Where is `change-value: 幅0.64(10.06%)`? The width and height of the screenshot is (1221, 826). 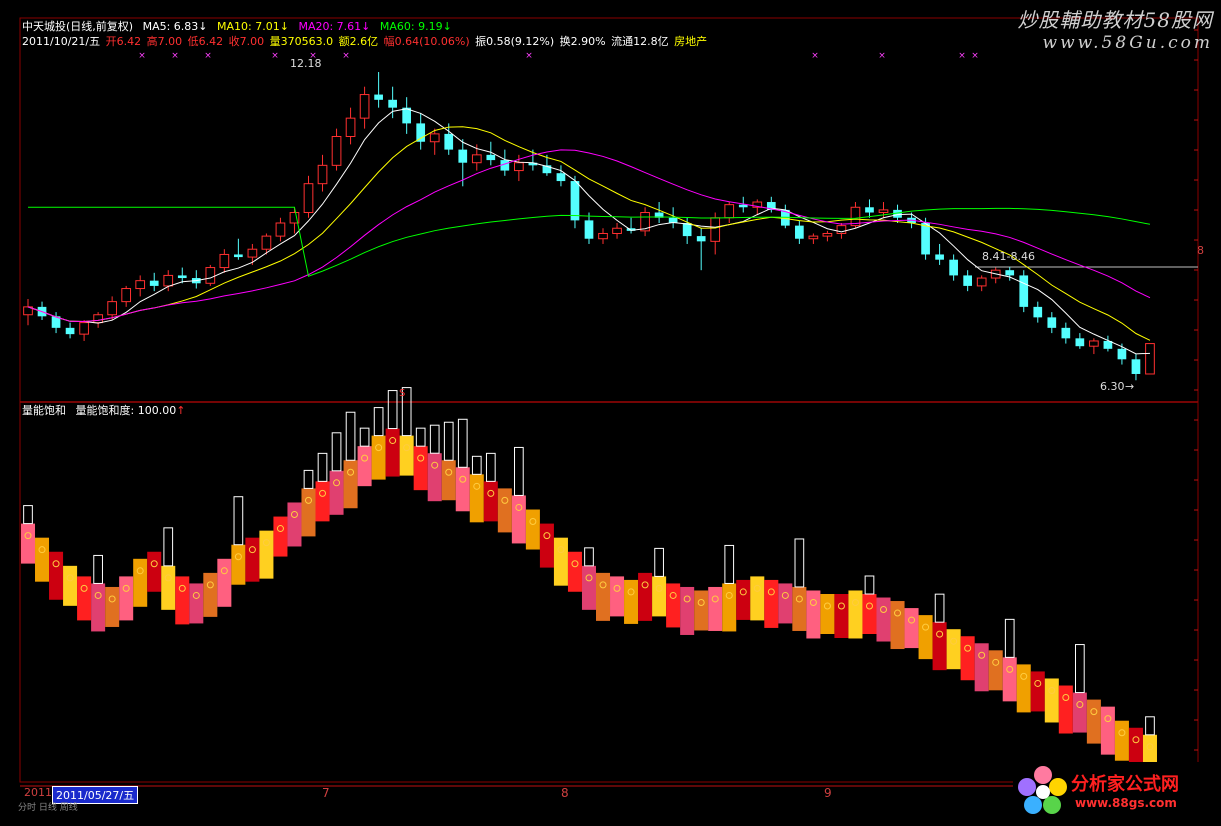
change-value: 幅0.64(10.06%) is located at coordinates (426, 41).